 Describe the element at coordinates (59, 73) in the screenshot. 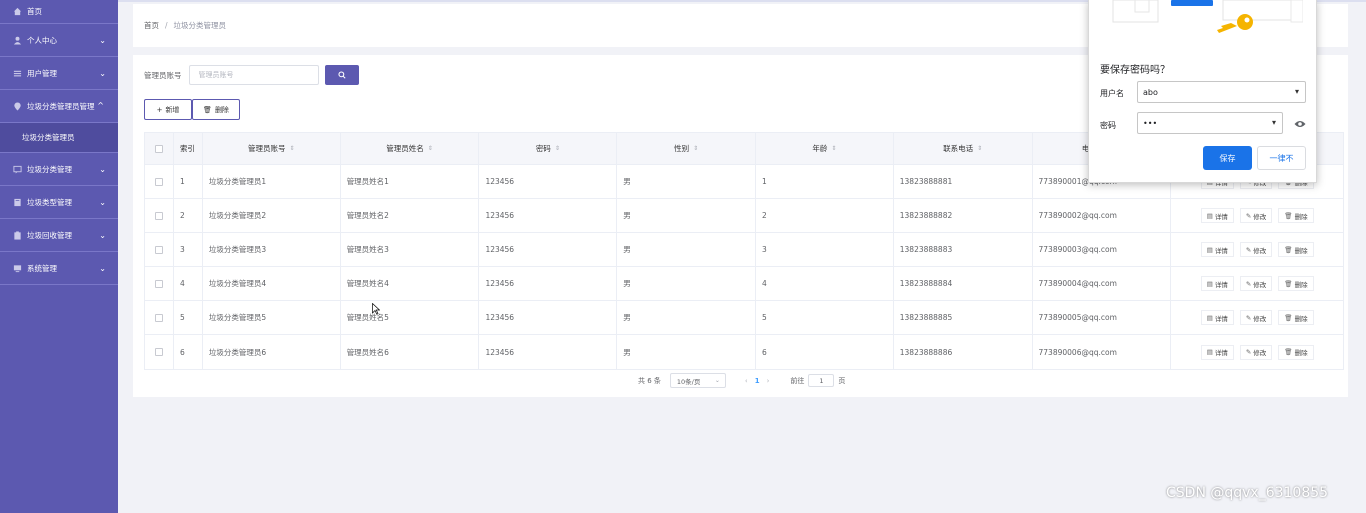

I see `sidebar-item-user-management: 用户管理 ⌄` at that location.